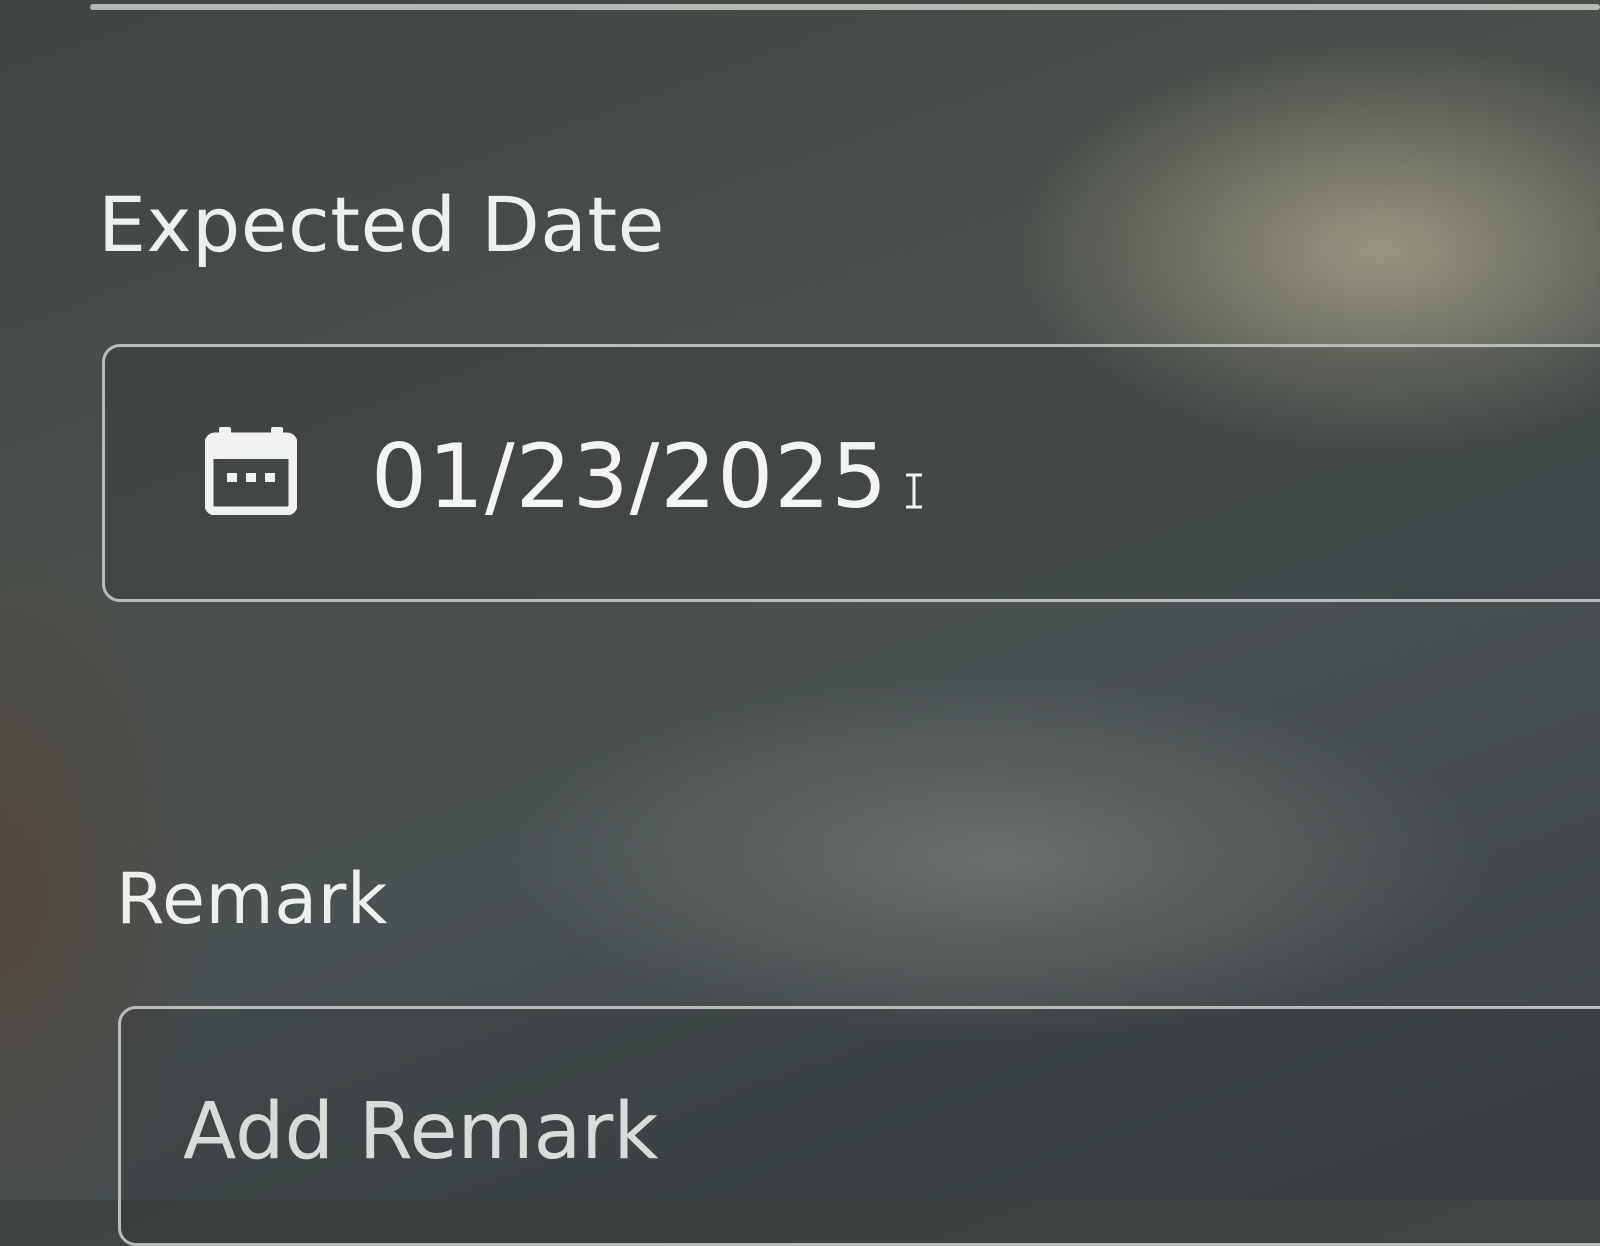  What do you see at coordinates (421, 1132) in the screenshot?
I see `remark-placeholder: Add Remark` at bounding box center [421, 1132].